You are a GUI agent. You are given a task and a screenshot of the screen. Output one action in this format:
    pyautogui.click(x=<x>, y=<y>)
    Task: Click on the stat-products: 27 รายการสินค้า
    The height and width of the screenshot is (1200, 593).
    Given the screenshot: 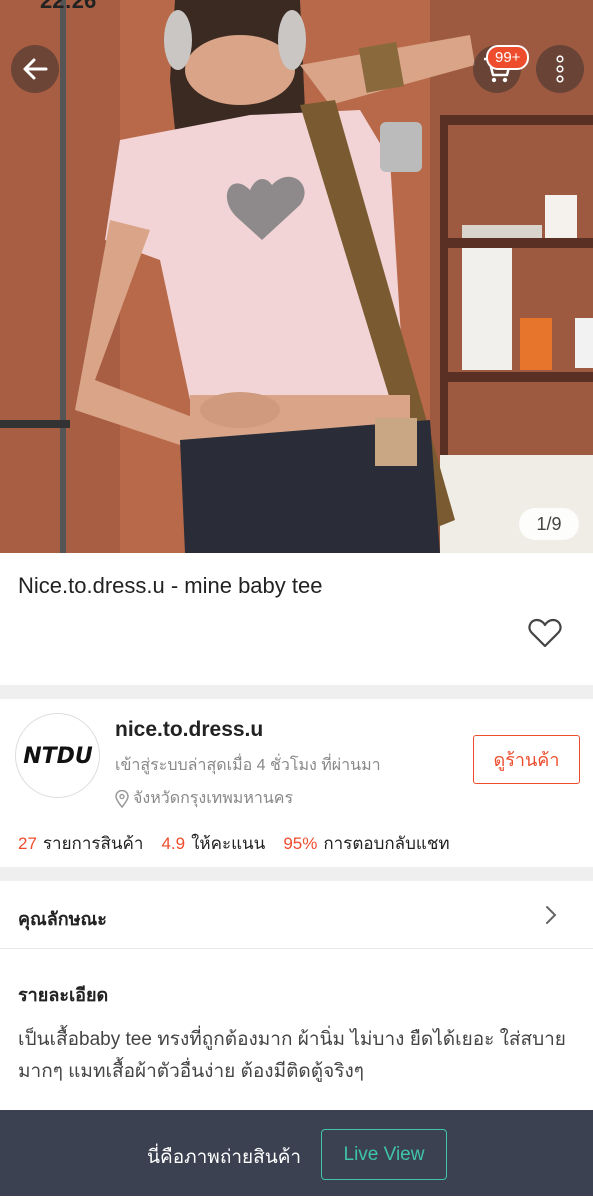 What is the action you would take?
    pyautogui.click(x=81, y=843)
    